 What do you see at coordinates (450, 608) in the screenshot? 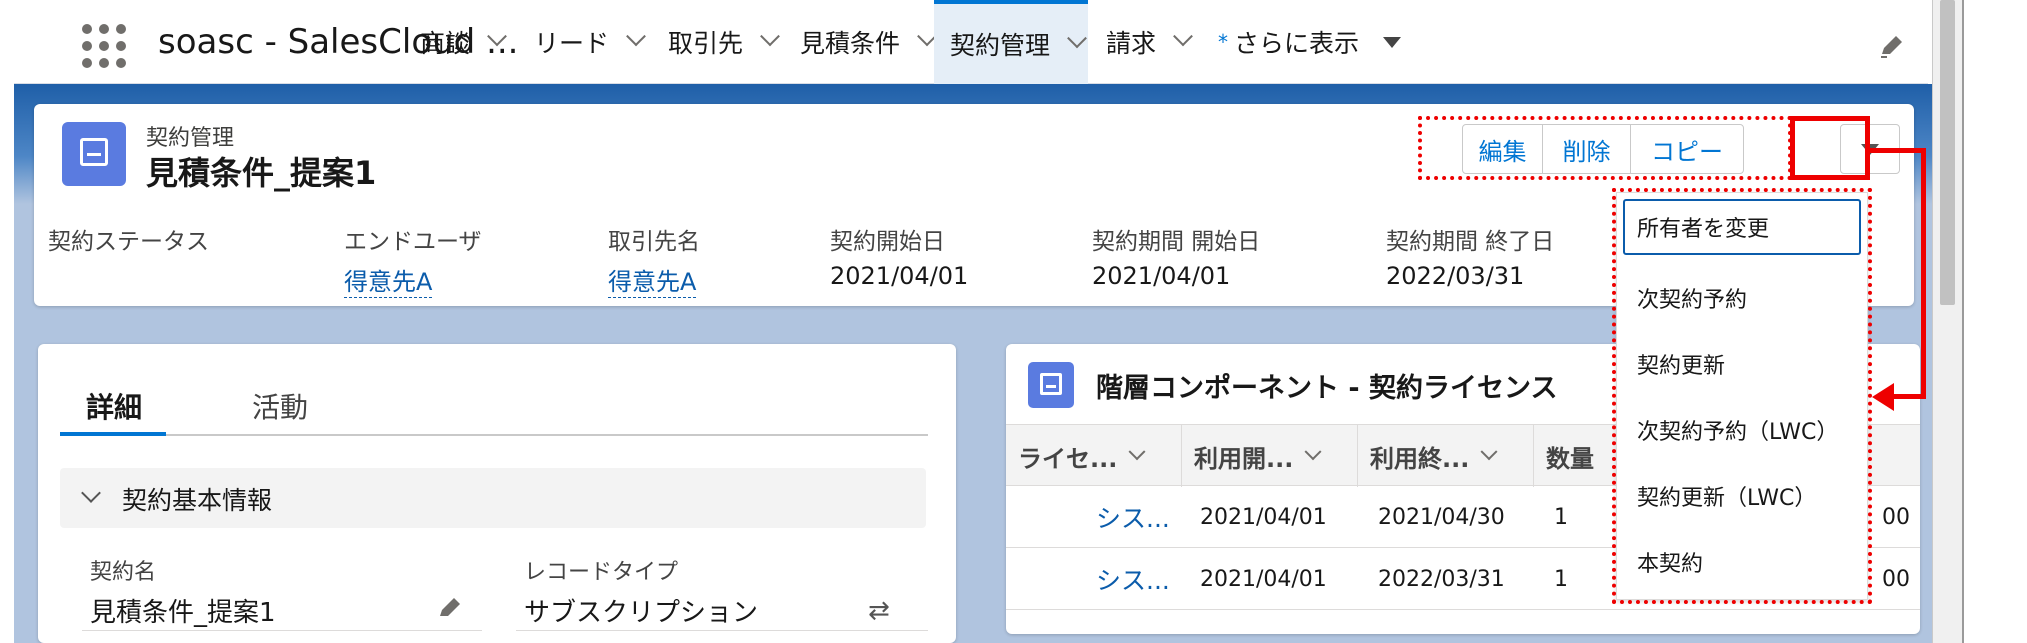
I see `inline-edit-icon` at bounding box center [450, 608].